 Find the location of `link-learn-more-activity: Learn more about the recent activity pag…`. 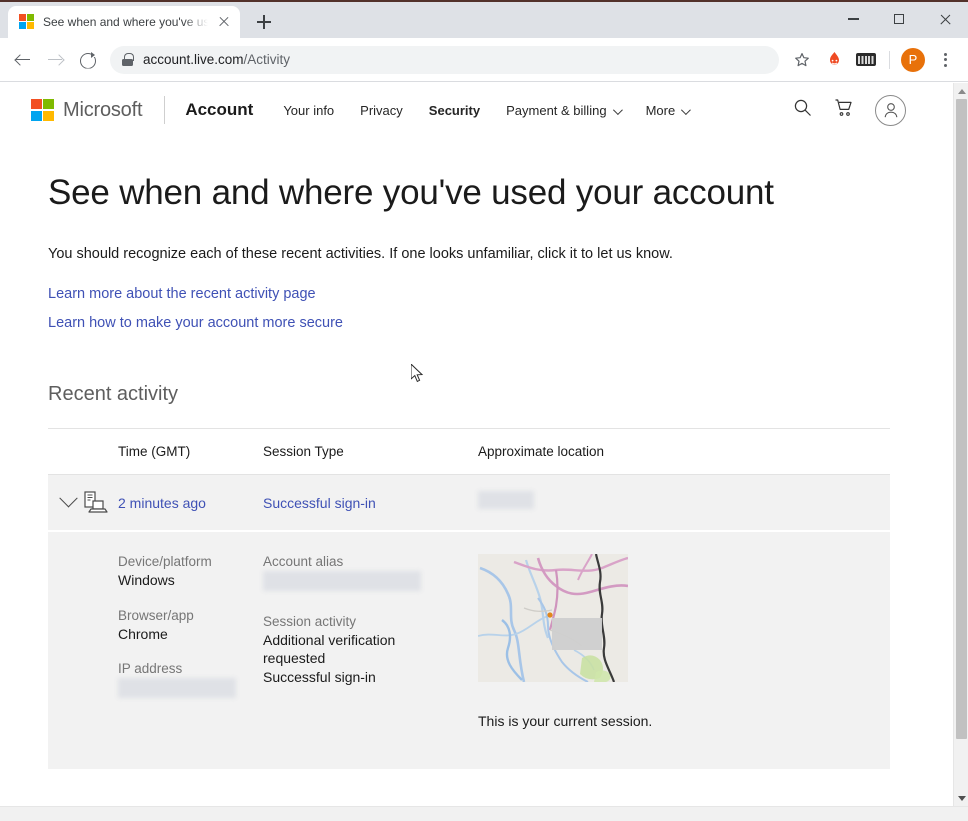

link-learn-more-activity: Learn more about the recent activity pag… is located at coordinates (469, 294).